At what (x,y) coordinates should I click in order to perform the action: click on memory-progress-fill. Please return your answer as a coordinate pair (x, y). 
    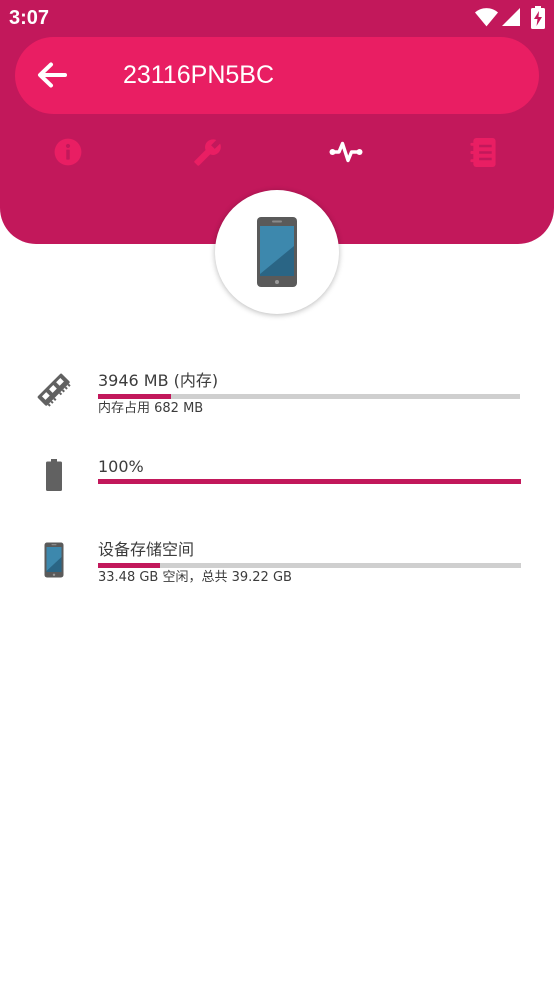
    Looking at the image, I should click on (134, 396).